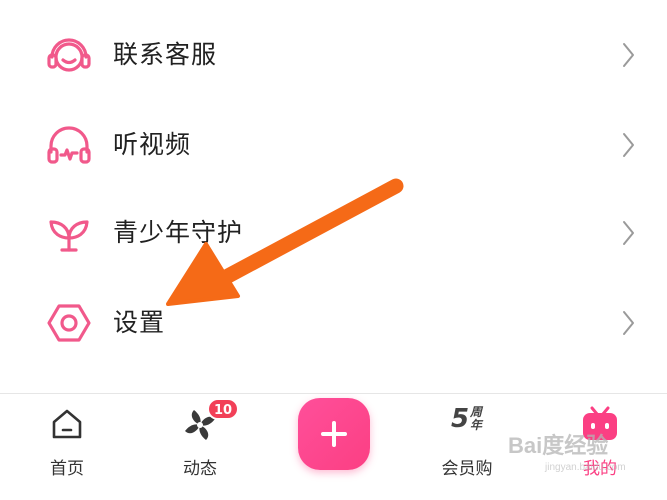 This screenshot has height=500, width=667. What do you see at coordinates (69, 233) in the screenshot?
I see `sprout-icon` at bounding box center [69, 233].